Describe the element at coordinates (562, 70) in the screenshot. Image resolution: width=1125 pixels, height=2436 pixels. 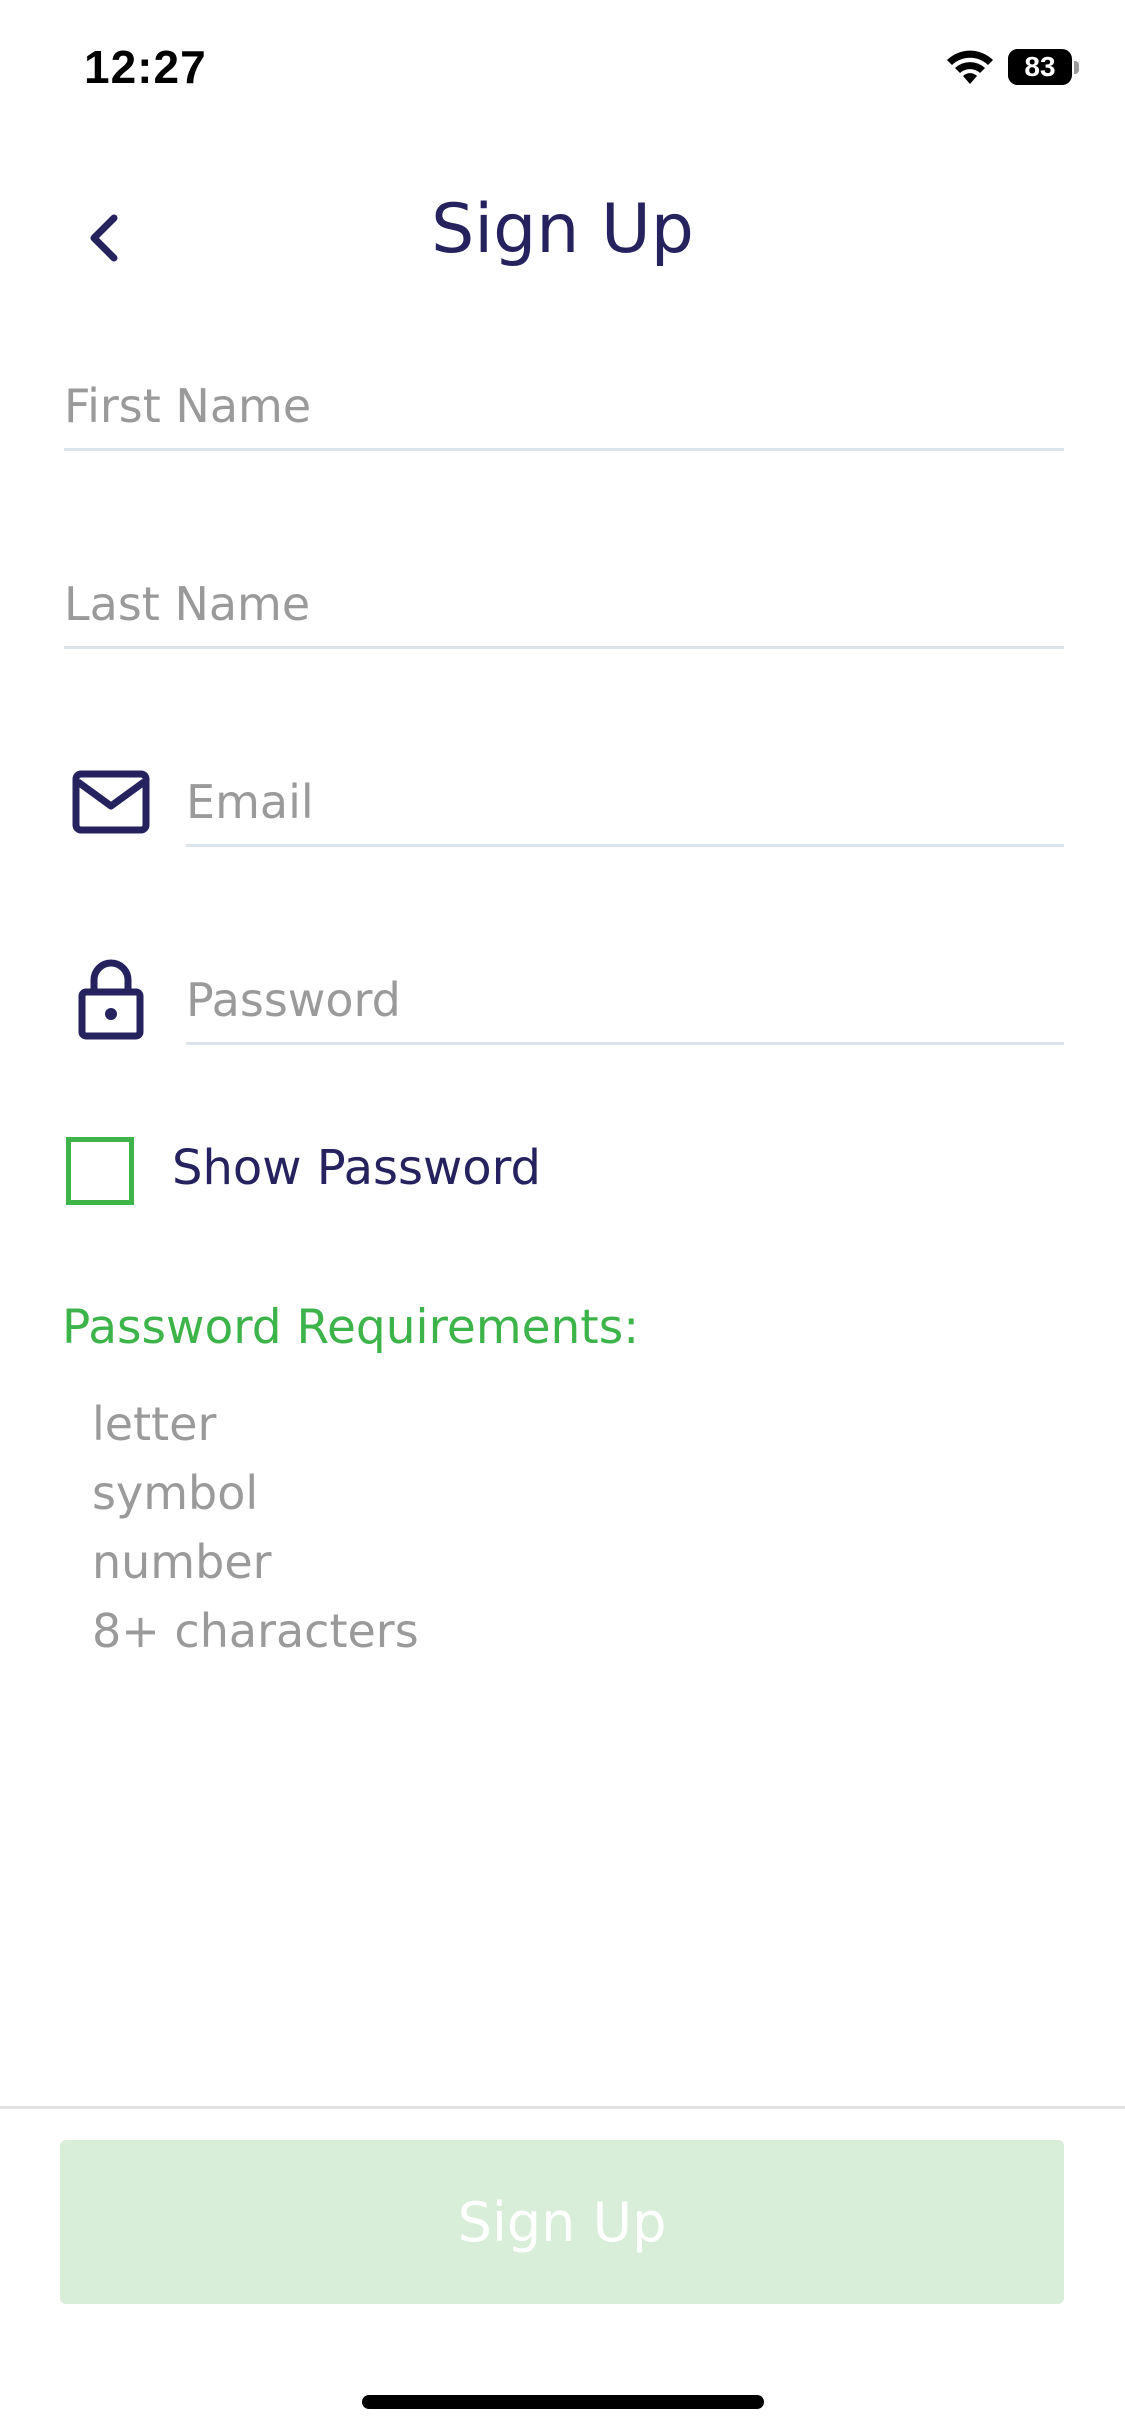
I see `status-bar: 12:27 83` at that location.